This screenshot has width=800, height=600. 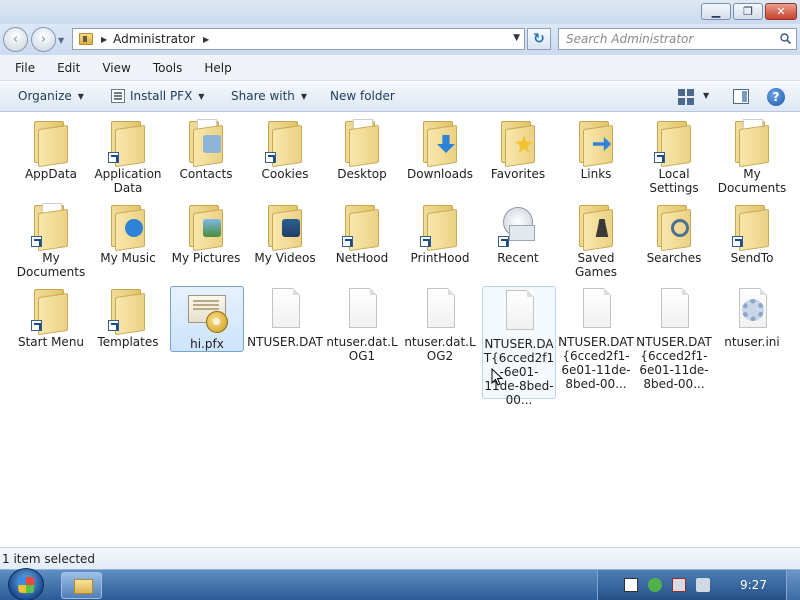 I want to click on volume-muted-icon, so click(x=703, y=585).